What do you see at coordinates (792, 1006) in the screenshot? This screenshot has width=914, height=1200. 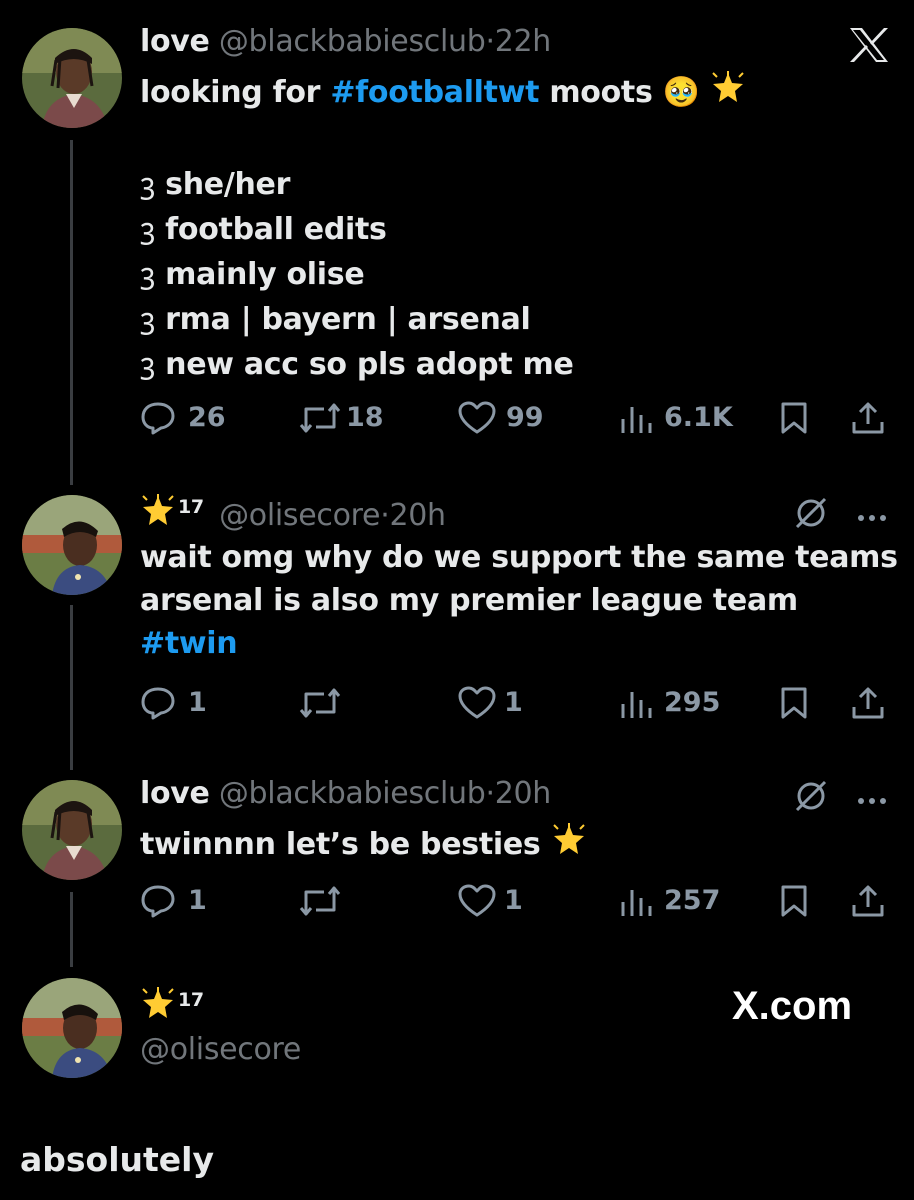 I see `xcom-watermark: X.com` at bounding box center [792, 1006].